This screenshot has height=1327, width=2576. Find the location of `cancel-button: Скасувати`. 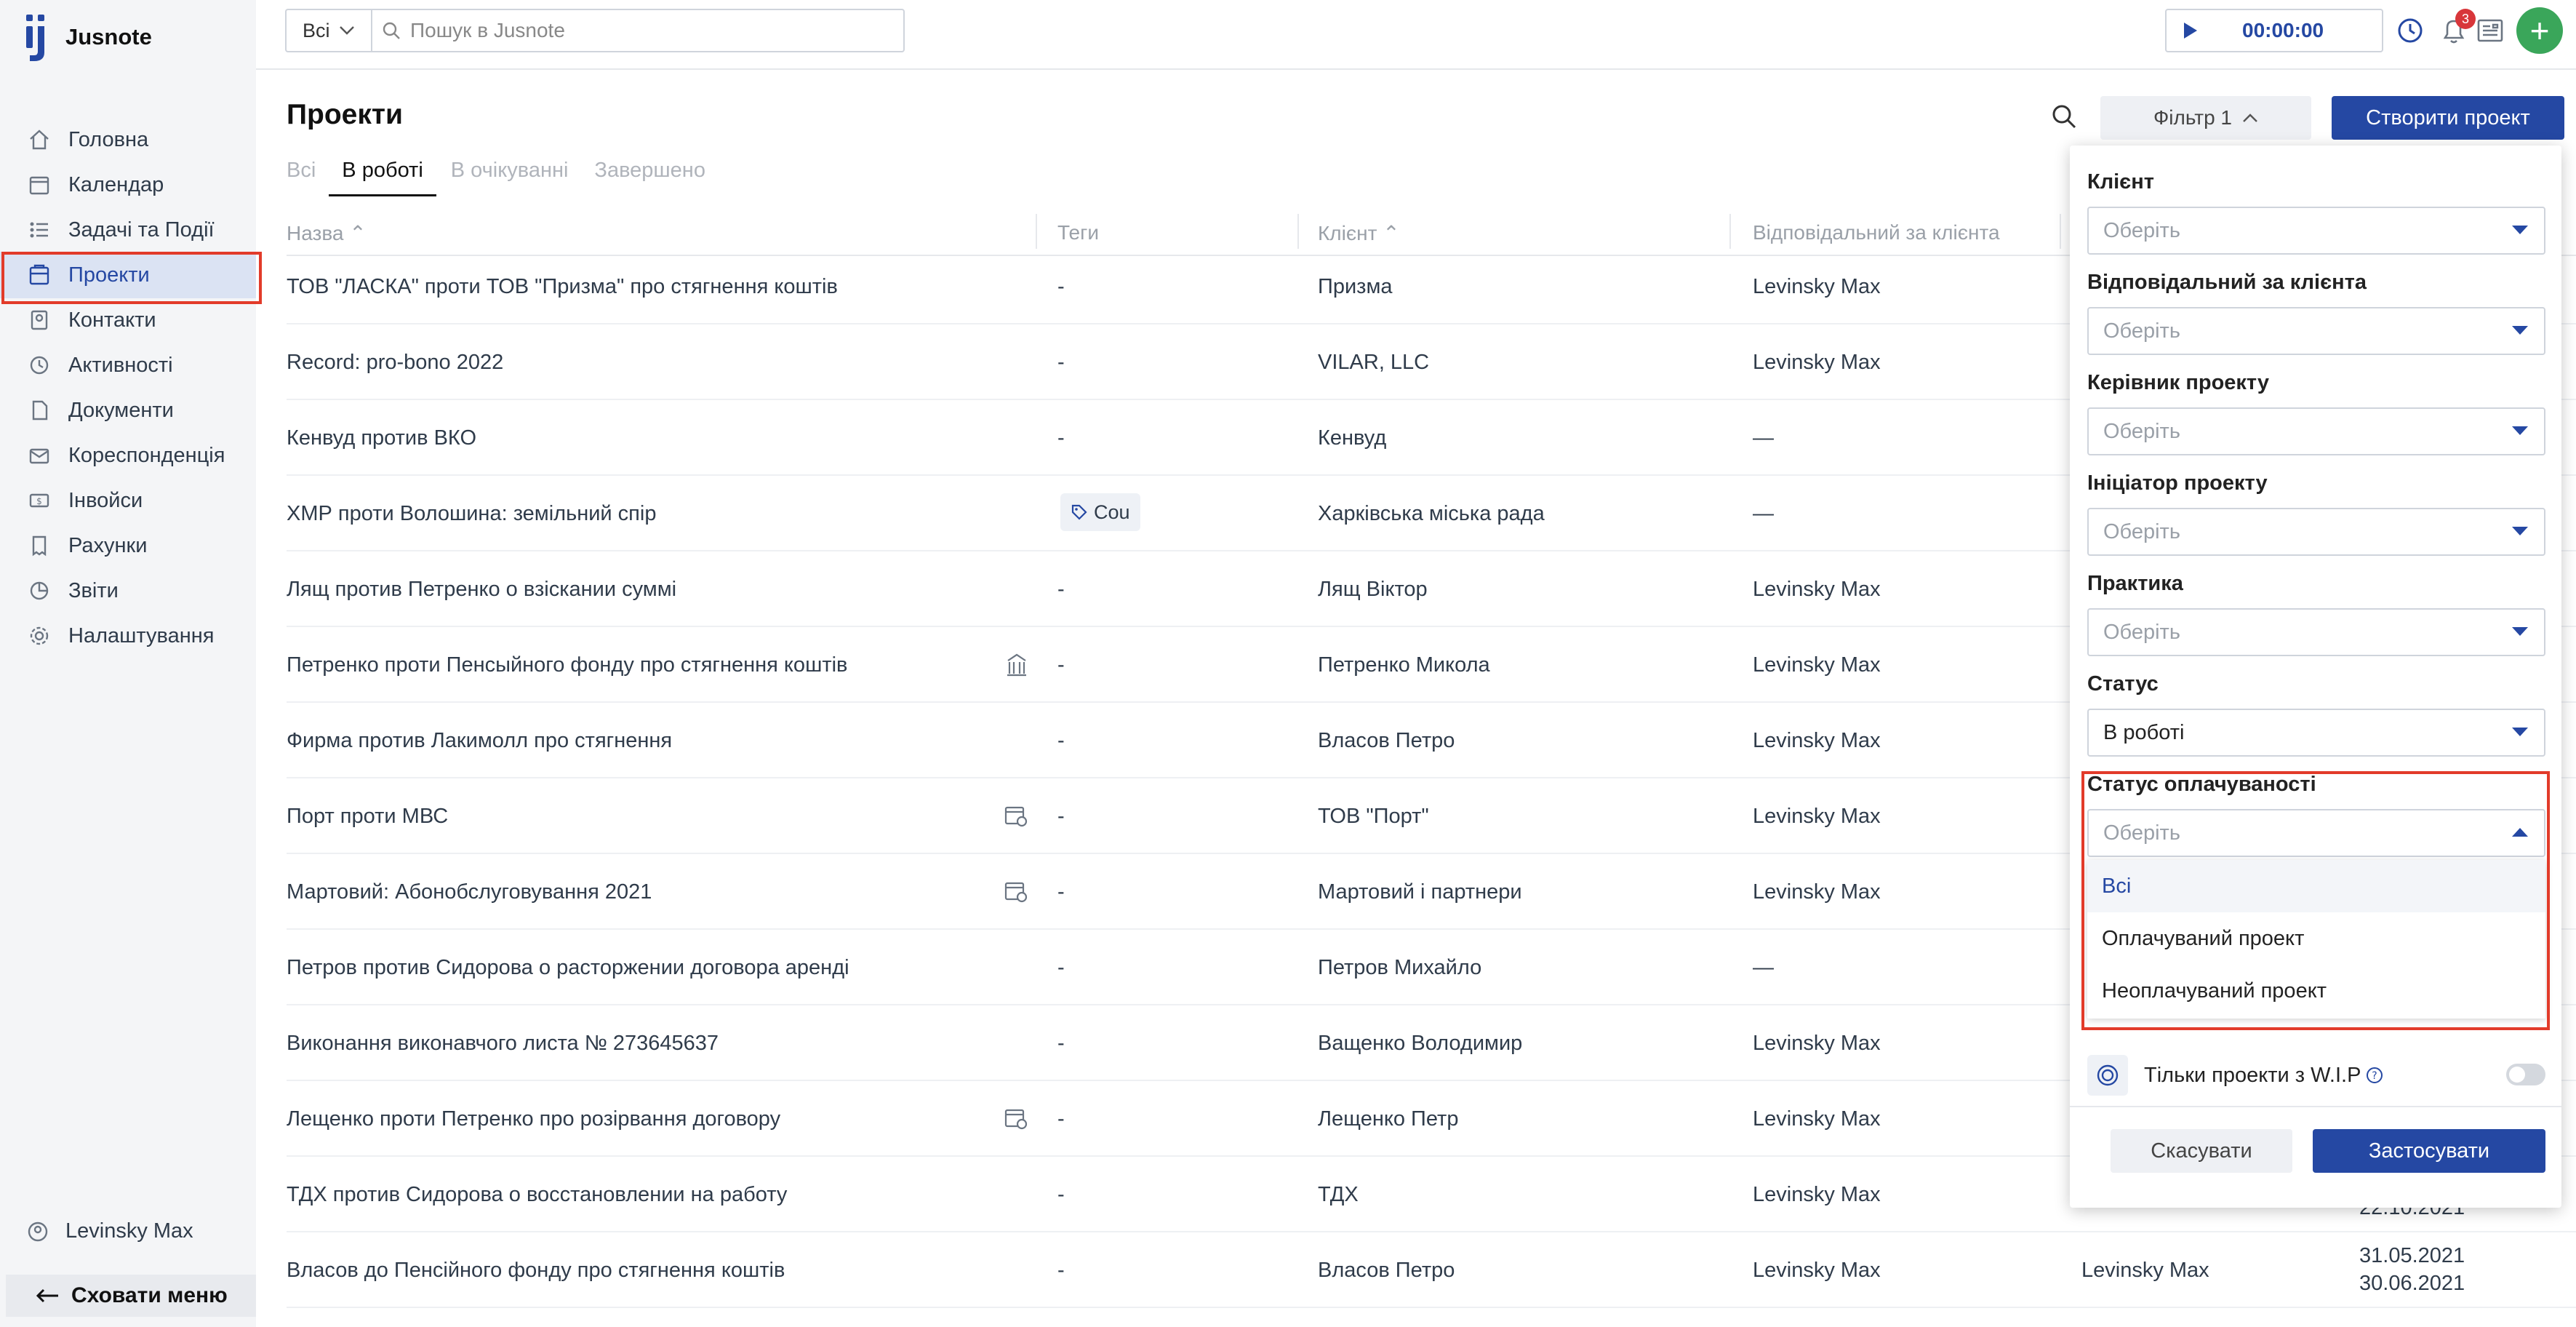

cancel-button: Скасувати is located at coordinates (2201, 1151).